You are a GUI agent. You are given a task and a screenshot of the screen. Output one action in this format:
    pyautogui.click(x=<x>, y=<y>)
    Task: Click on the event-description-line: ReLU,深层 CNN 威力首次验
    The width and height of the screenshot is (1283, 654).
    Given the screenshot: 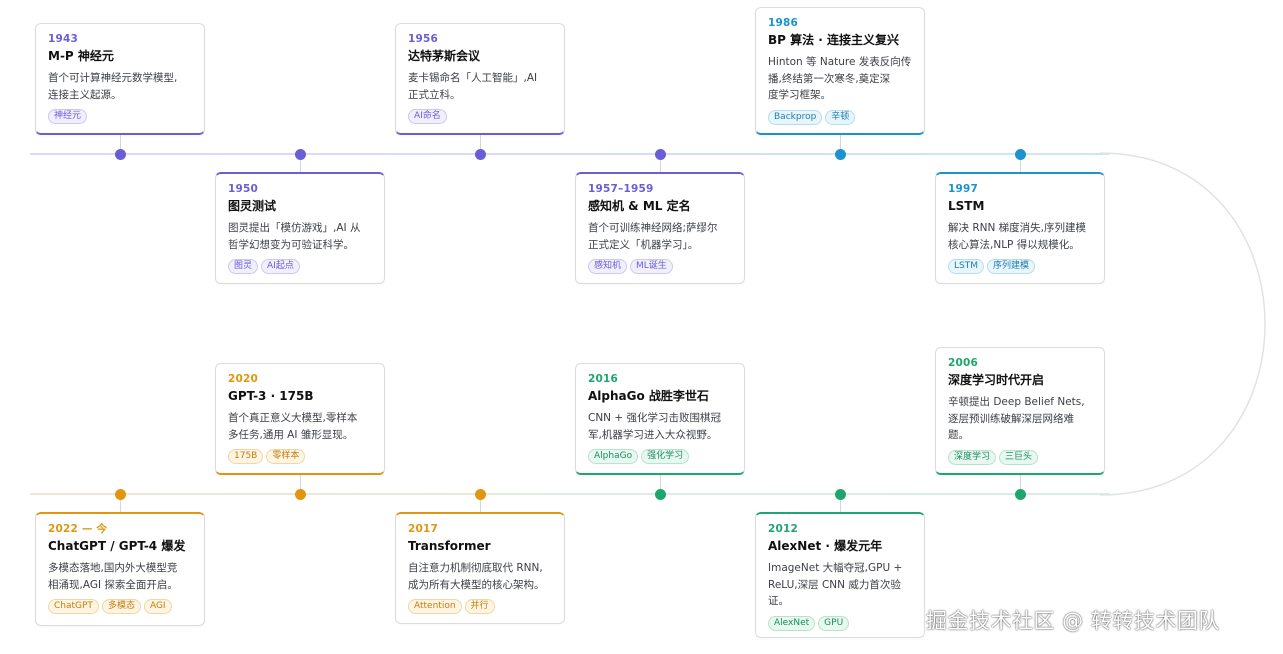 What is the action you would take?
    pyautogui.click(x=834, y=584)
    